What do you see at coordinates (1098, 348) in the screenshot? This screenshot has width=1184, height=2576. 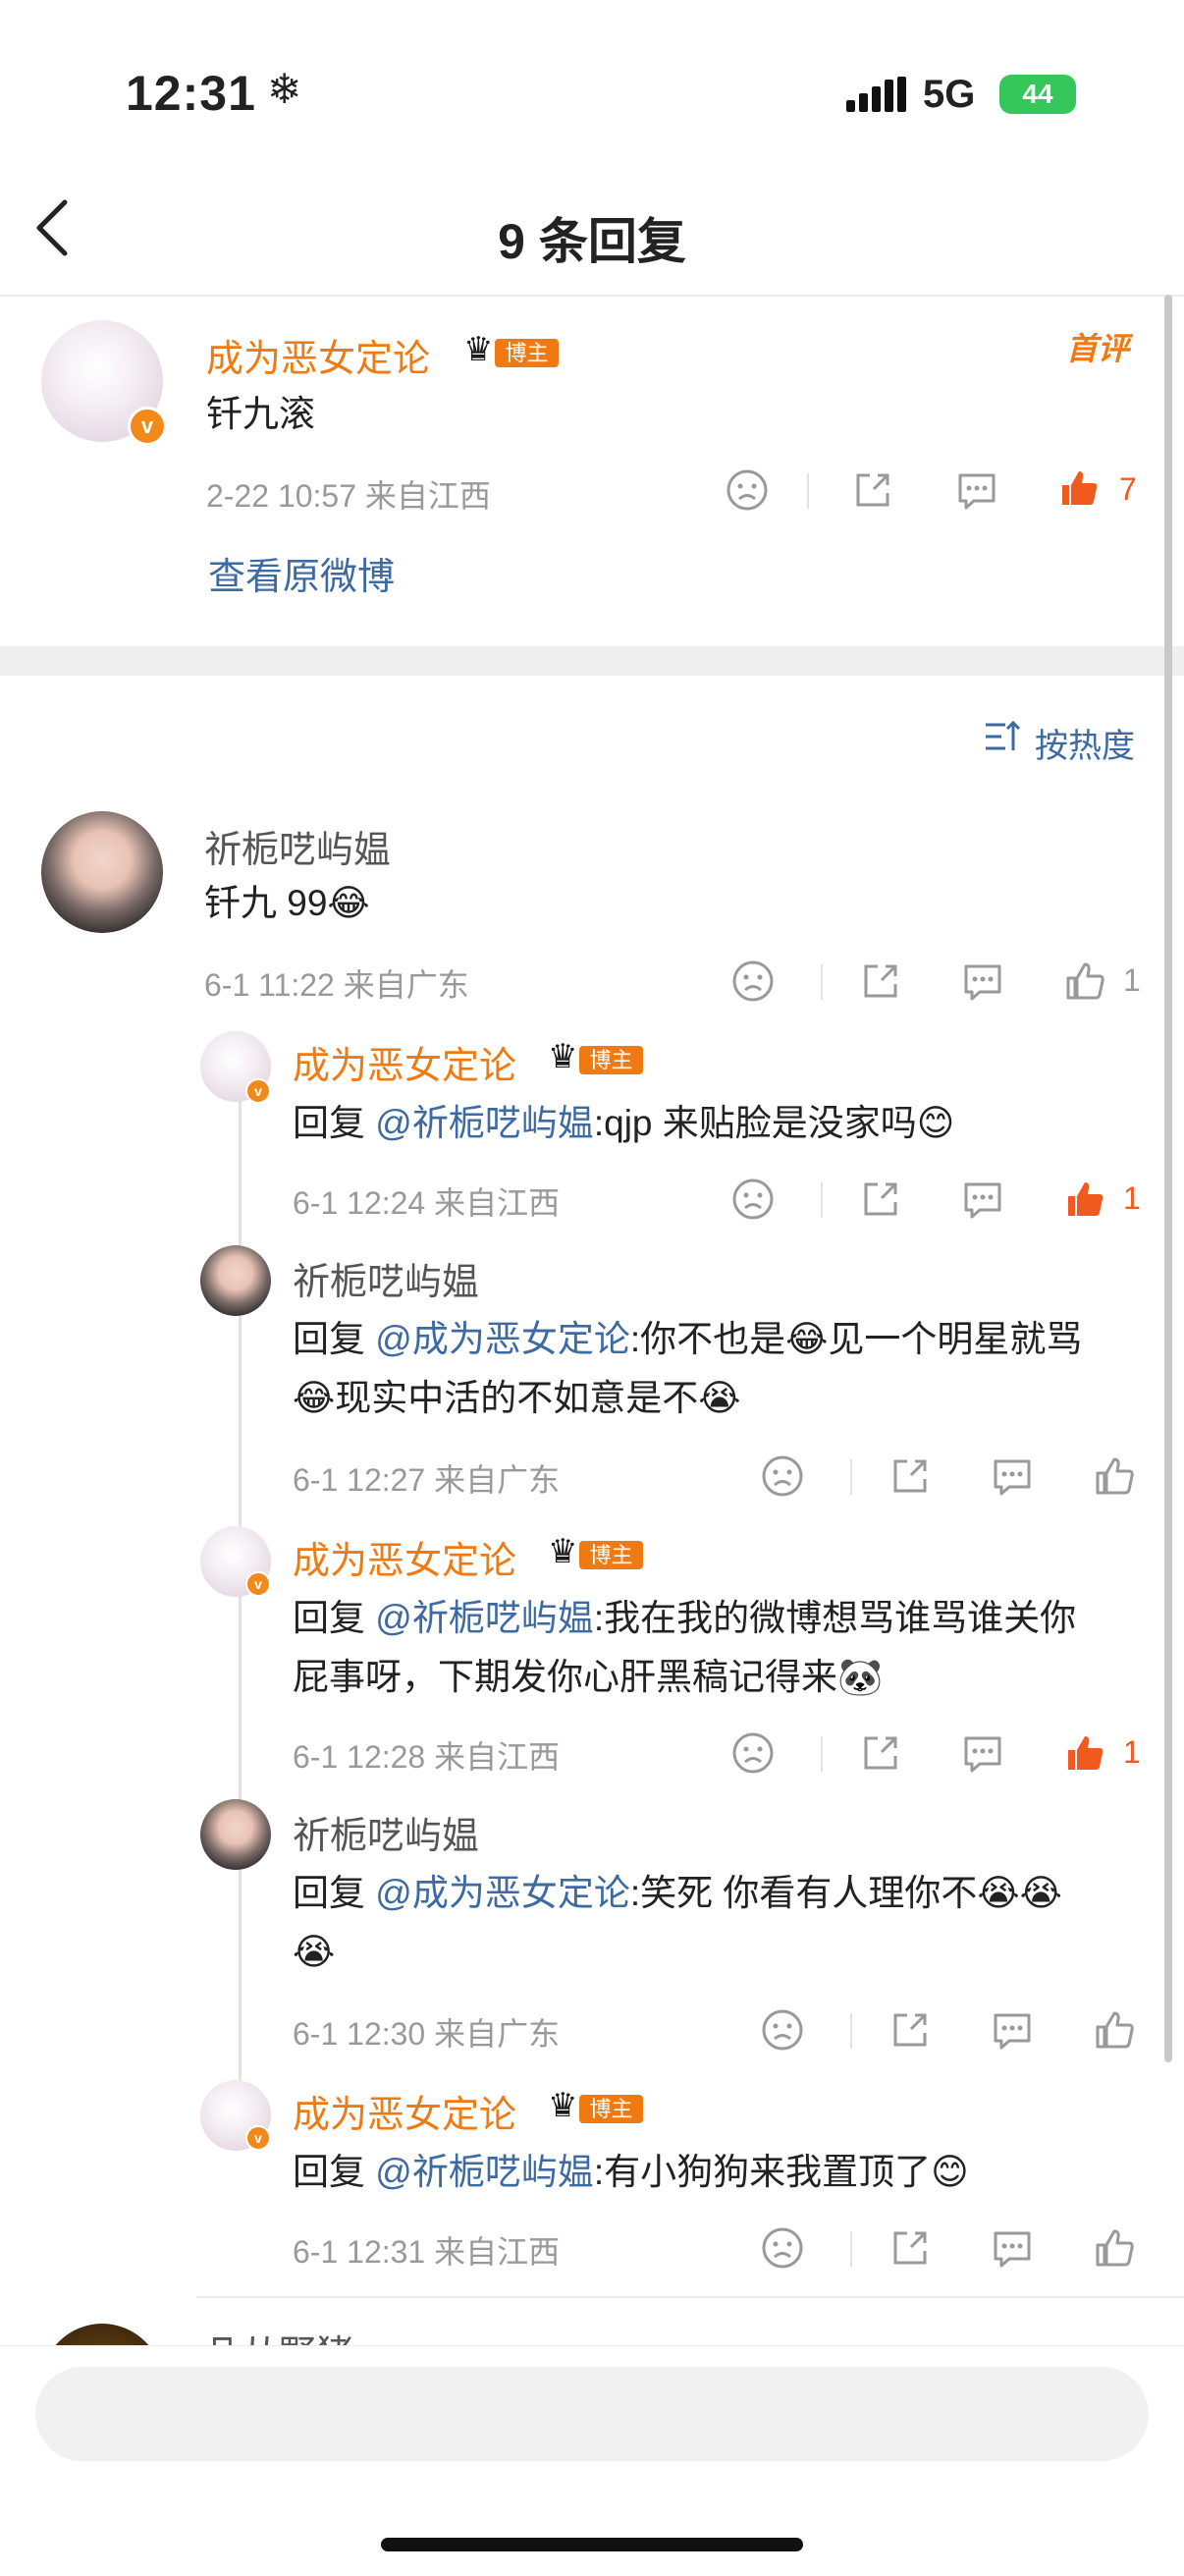 I see `first-comment-tag: 首评` at bounding box center [1098, 348].